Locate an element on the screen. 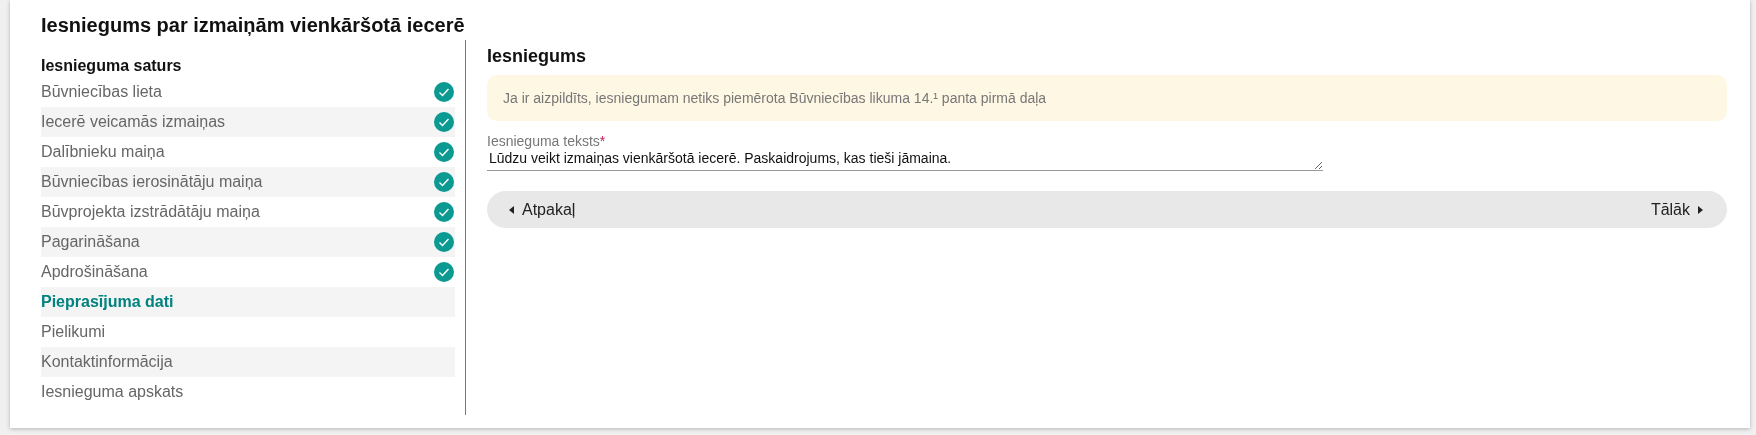 This screenshot has width=1756, height=435. section-title: Iesniegums is located at coordinates (537, 56).